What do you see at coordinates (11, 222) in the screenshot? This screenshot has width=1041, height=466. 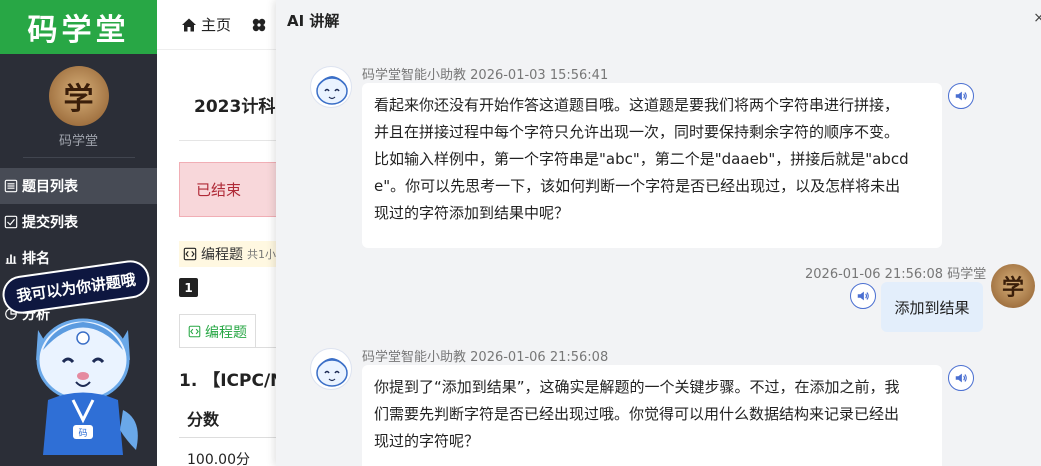 I see `checkbox-icon` at bounding box center [11, 222].